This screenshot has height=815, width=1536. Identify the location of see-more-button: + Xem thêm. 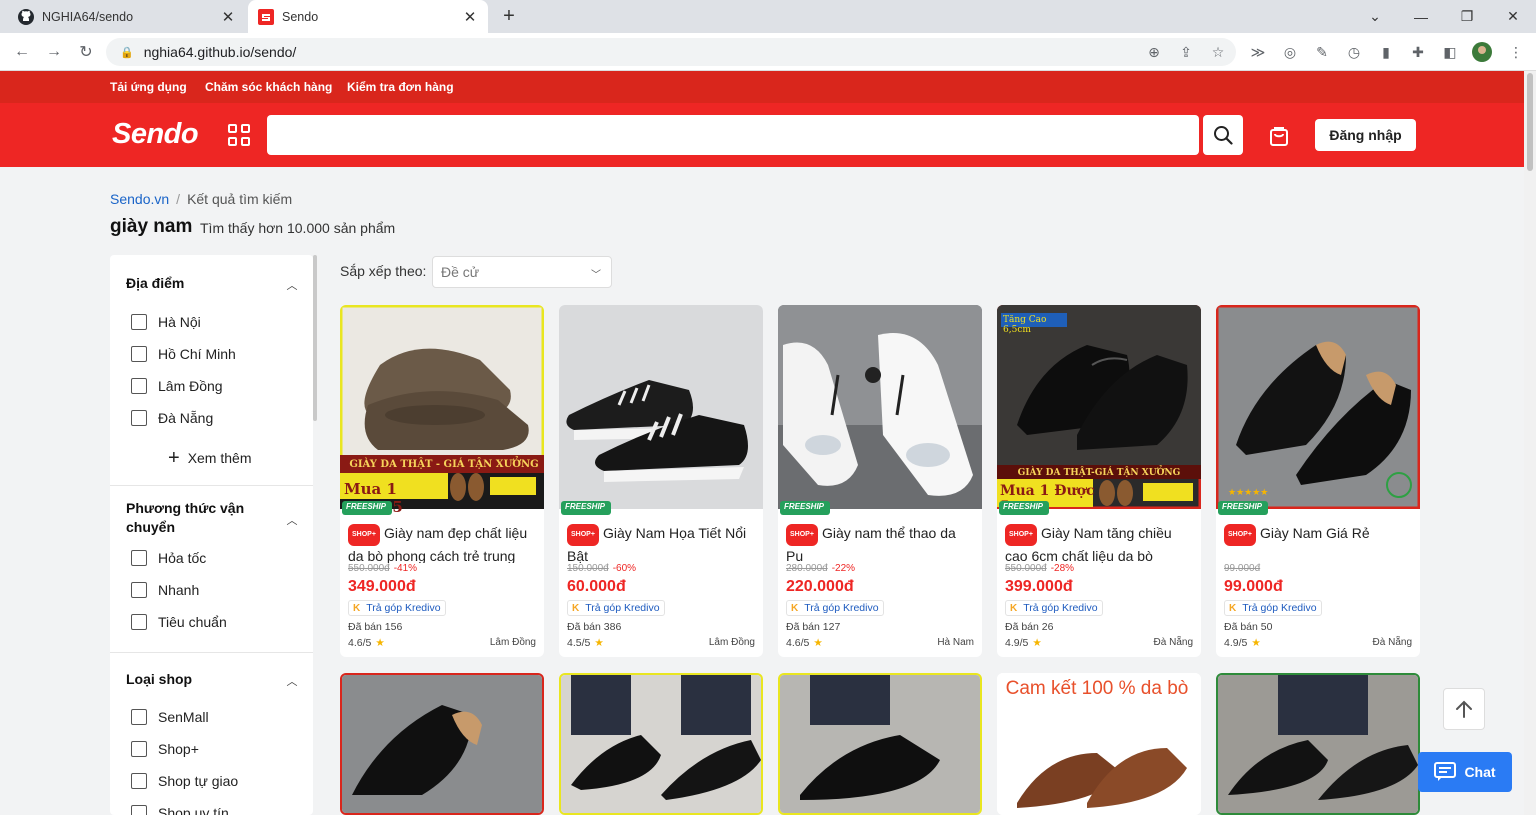
(210, 458).